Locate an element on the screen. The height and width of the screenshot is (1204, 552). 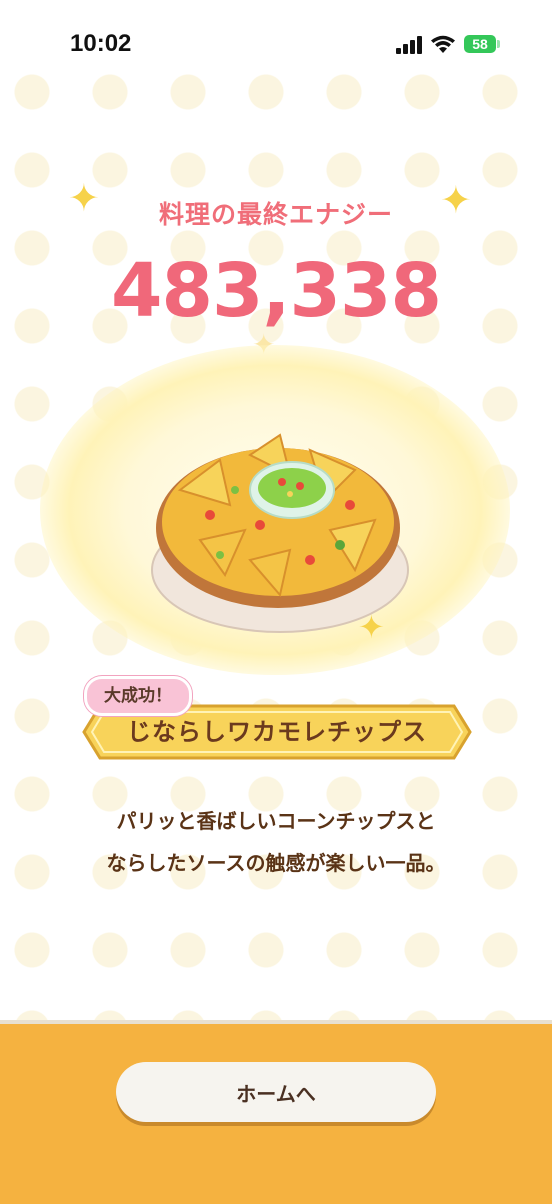
sparkle-icon: ✦ is located at coordinates (371, 627).